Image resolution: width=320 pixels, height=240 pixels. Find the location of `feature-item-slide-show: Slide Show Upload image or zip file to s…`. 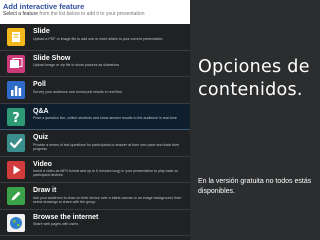

feature-item-slide-show: Slide Show Upload image or zip file to s… is located at coordinates (95, 64).